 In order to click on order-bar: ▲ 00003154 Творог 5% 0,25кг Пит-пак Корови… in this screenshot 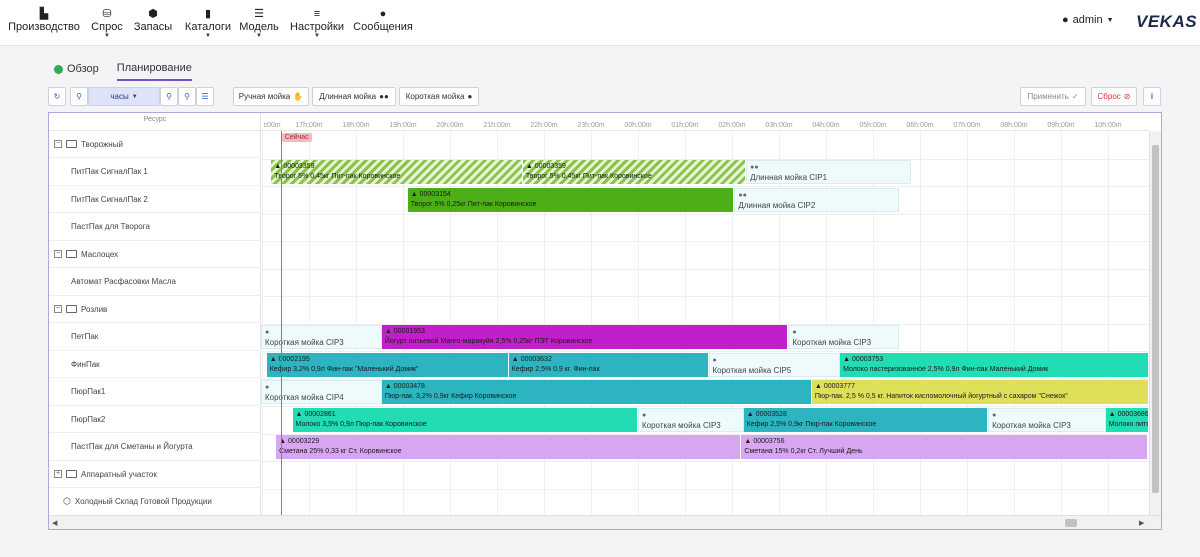, I will do `click(571, 199)`.